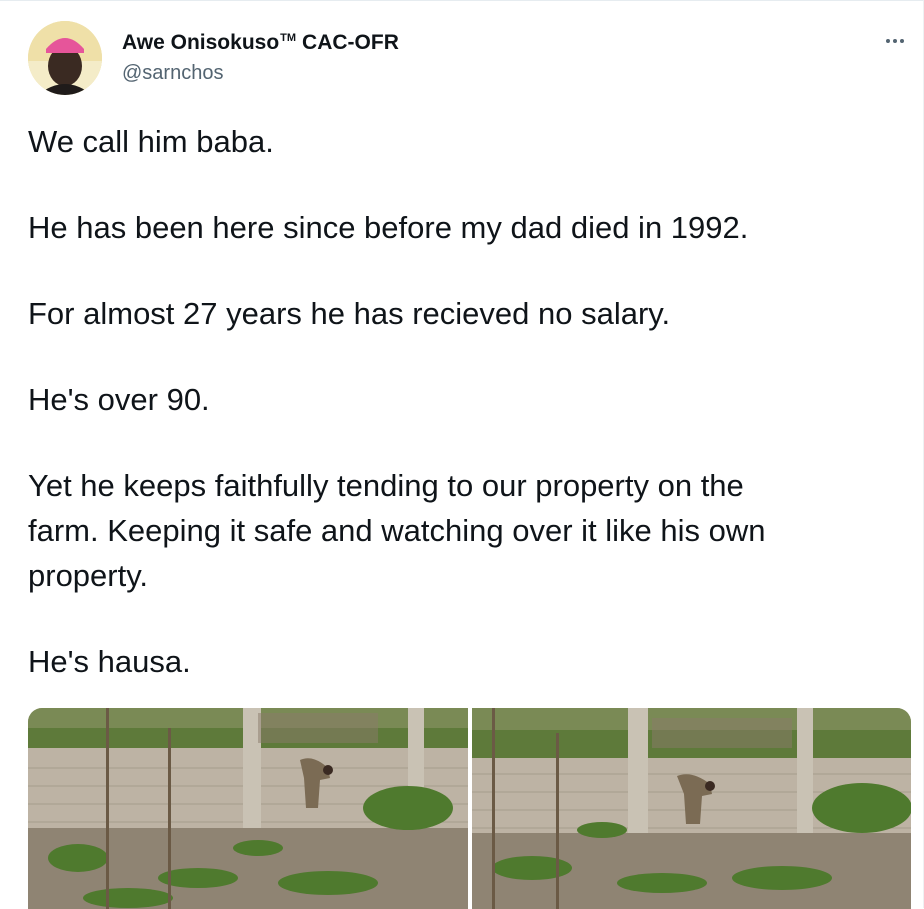  I want to click on more-horizontal-icon, so click(888, 41).